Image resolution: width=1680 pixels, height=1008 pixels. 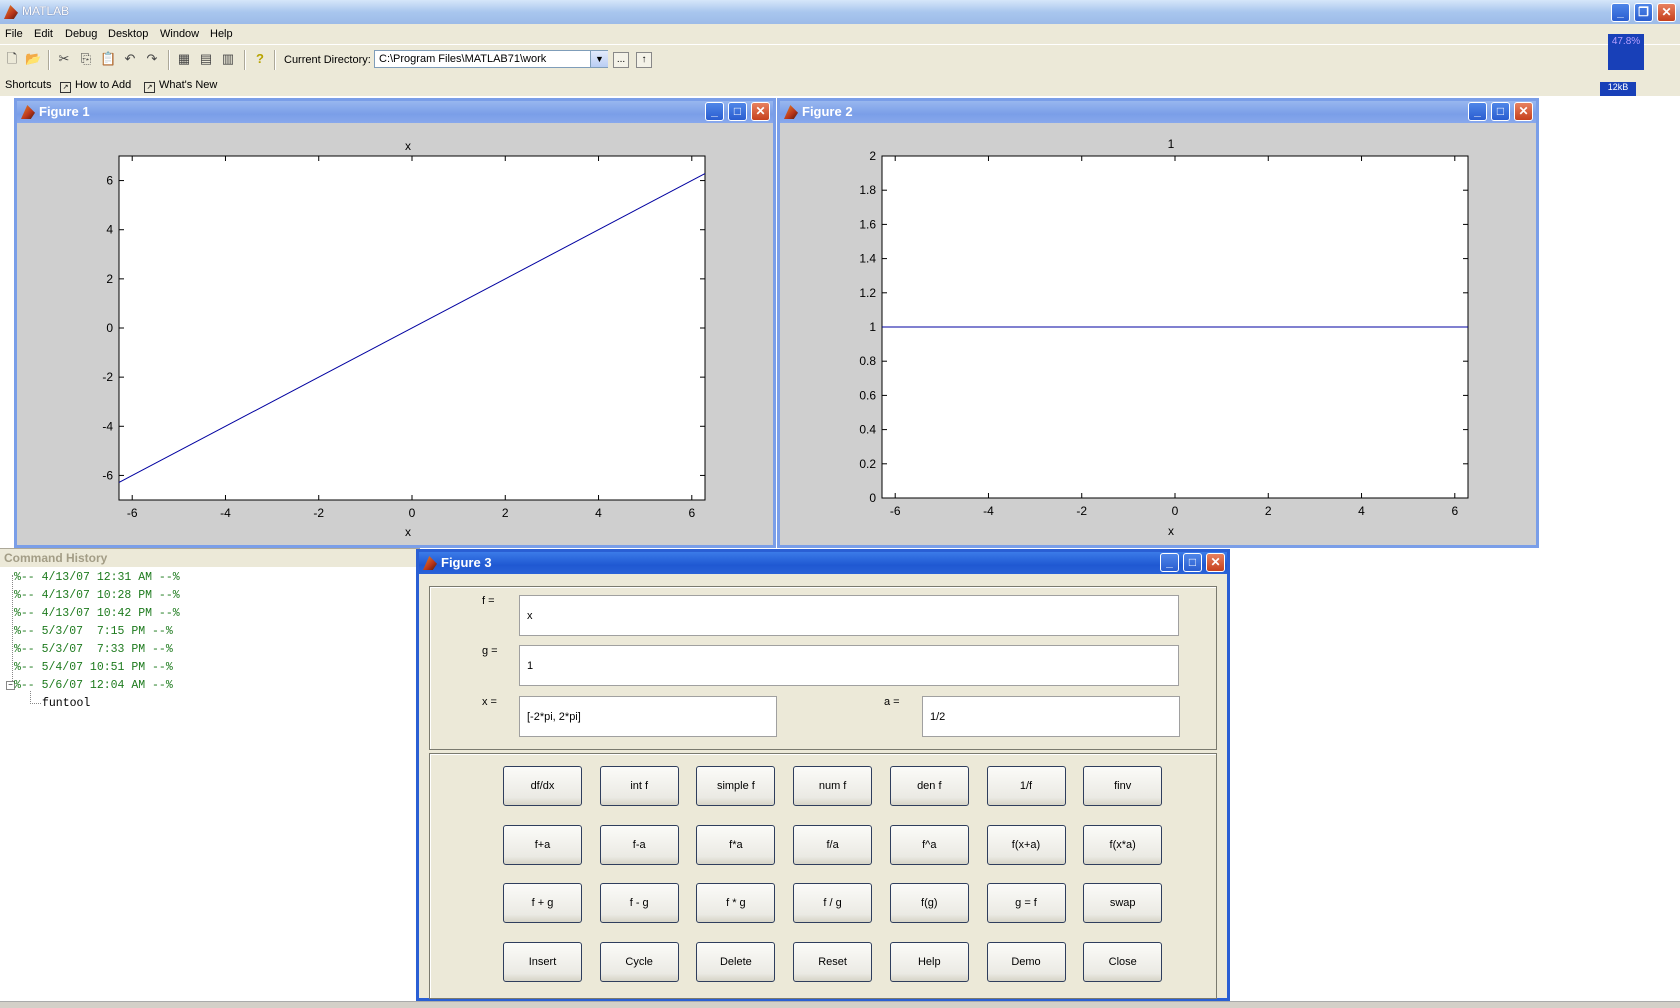 I want to click on y-tick-label: 1, so click(x=872, y=327).